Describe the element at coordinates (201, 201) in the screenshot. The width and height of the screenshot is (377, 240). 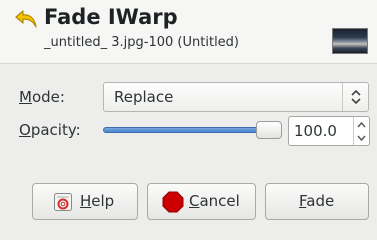
I see `cancel-button: Cancel` at that location.